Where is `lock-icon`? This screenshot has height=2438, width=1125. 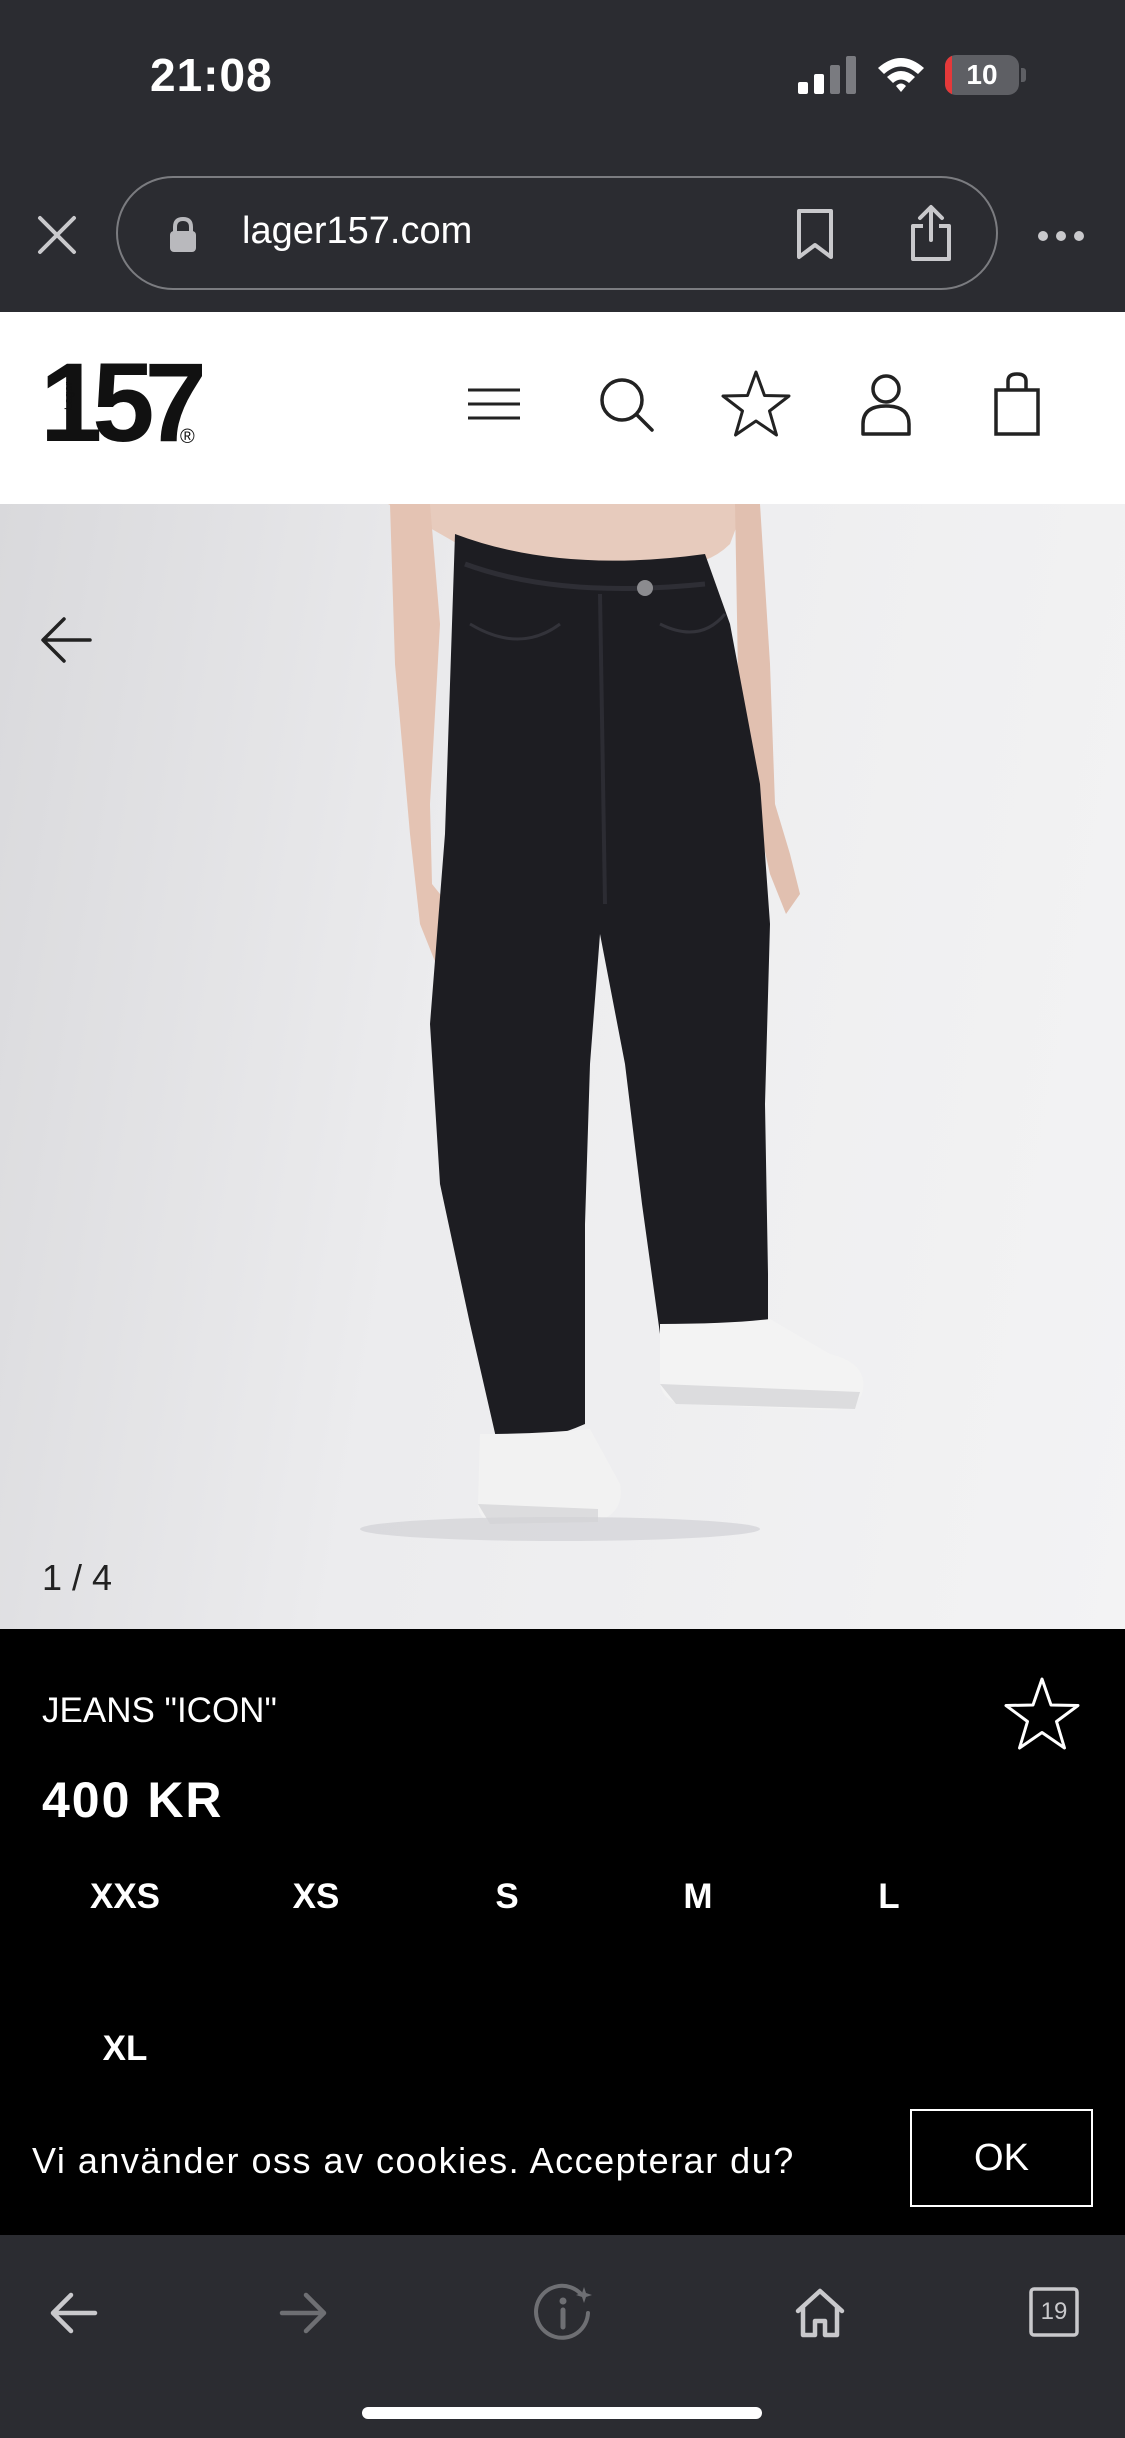
lock-icon is located at coordinates (183, 234).